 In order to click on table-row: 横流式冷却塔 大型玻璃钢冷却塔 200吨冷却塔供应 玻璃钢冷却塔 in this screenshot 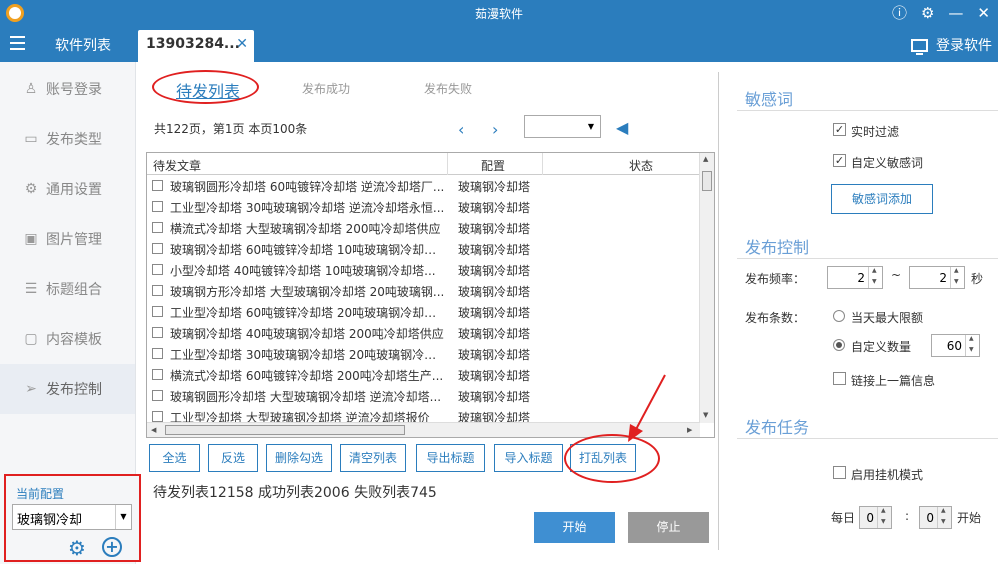, I will do `click(423, 227)`.